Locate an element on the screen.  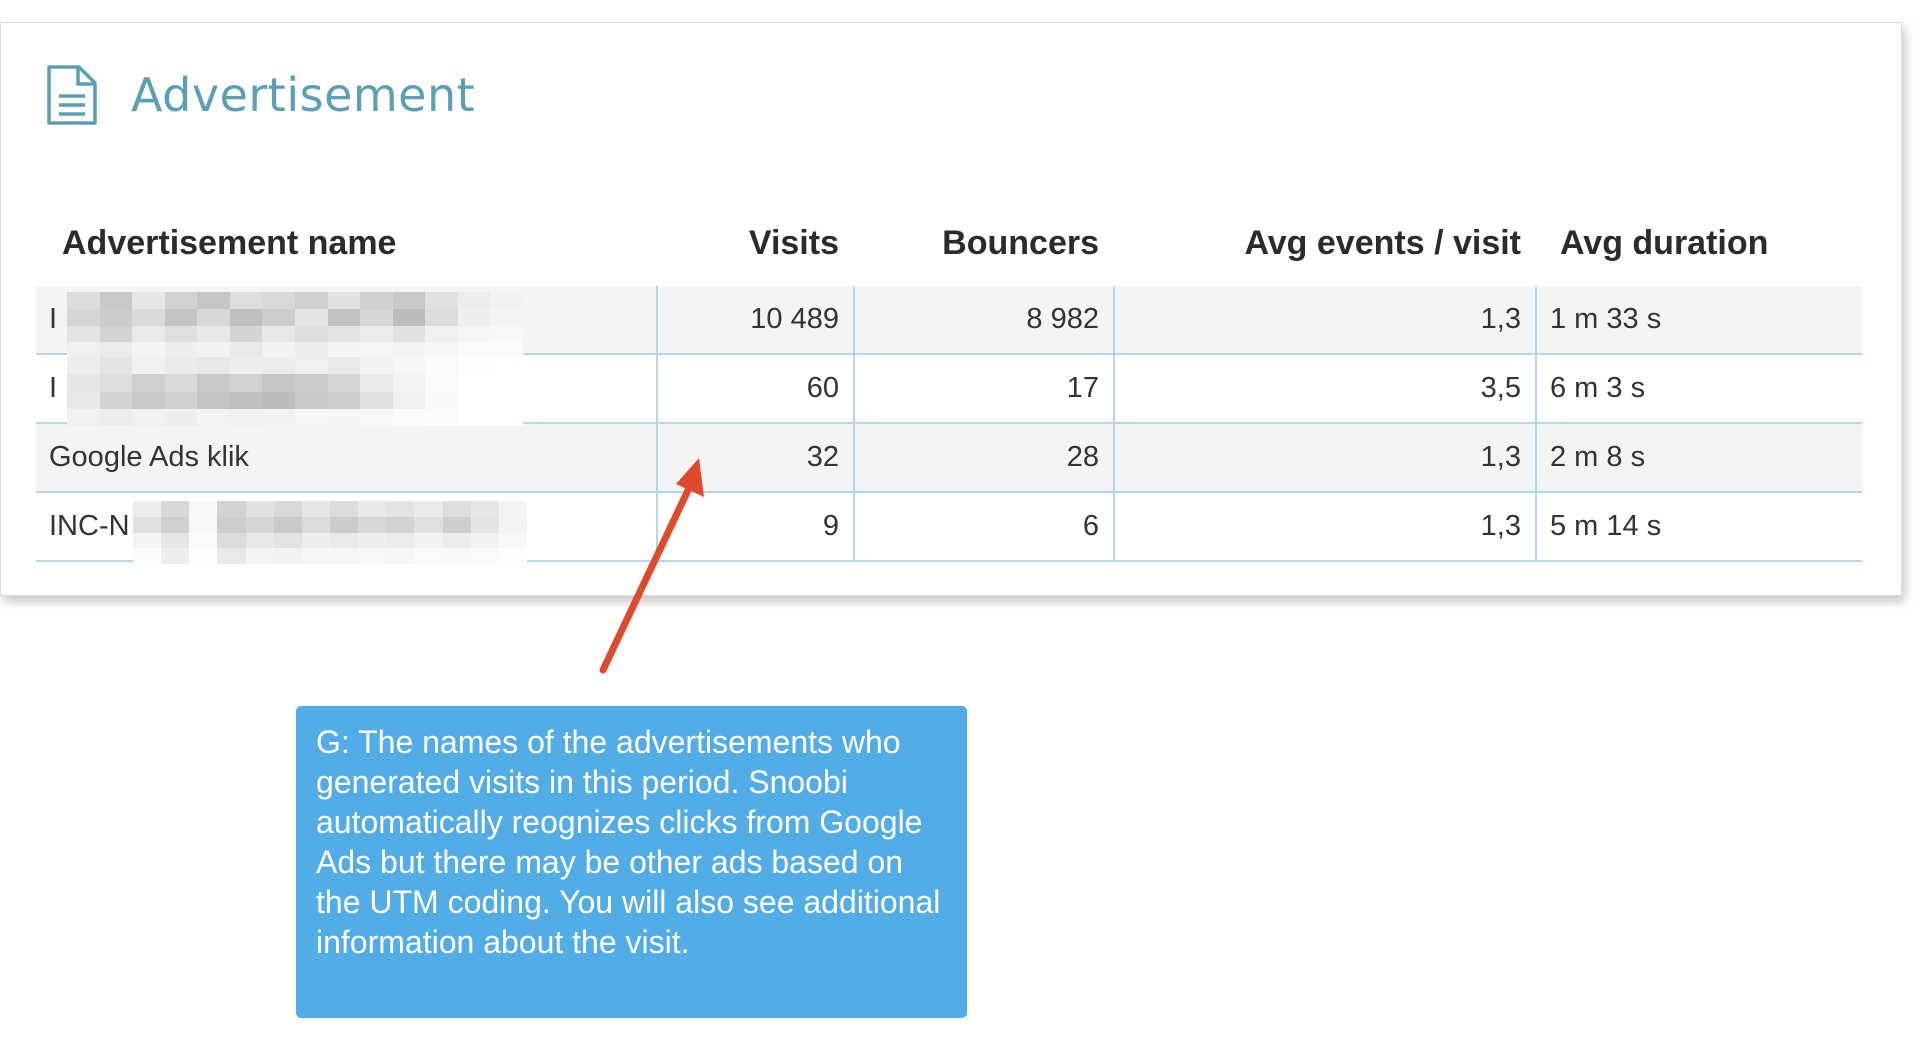
panel-header: Advertisement is located at coordinates (260, 95).